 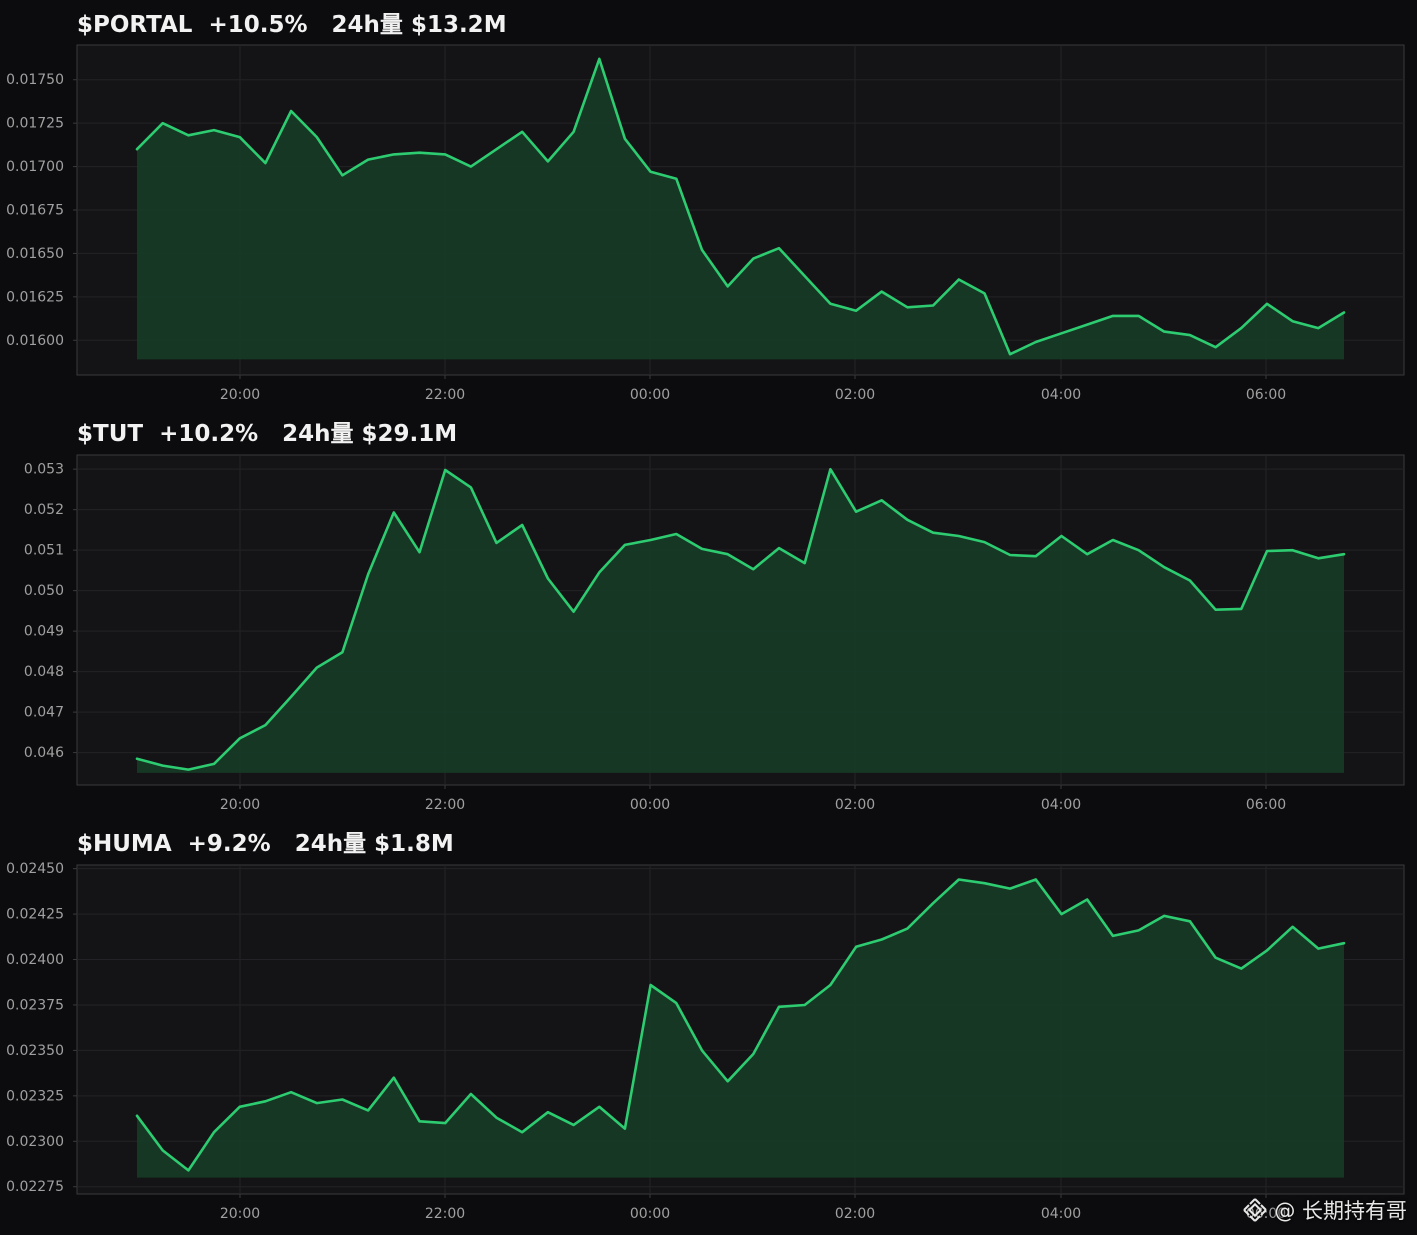 I want to click on y-tick-label: 0.01600, so click(x=35, y=341).